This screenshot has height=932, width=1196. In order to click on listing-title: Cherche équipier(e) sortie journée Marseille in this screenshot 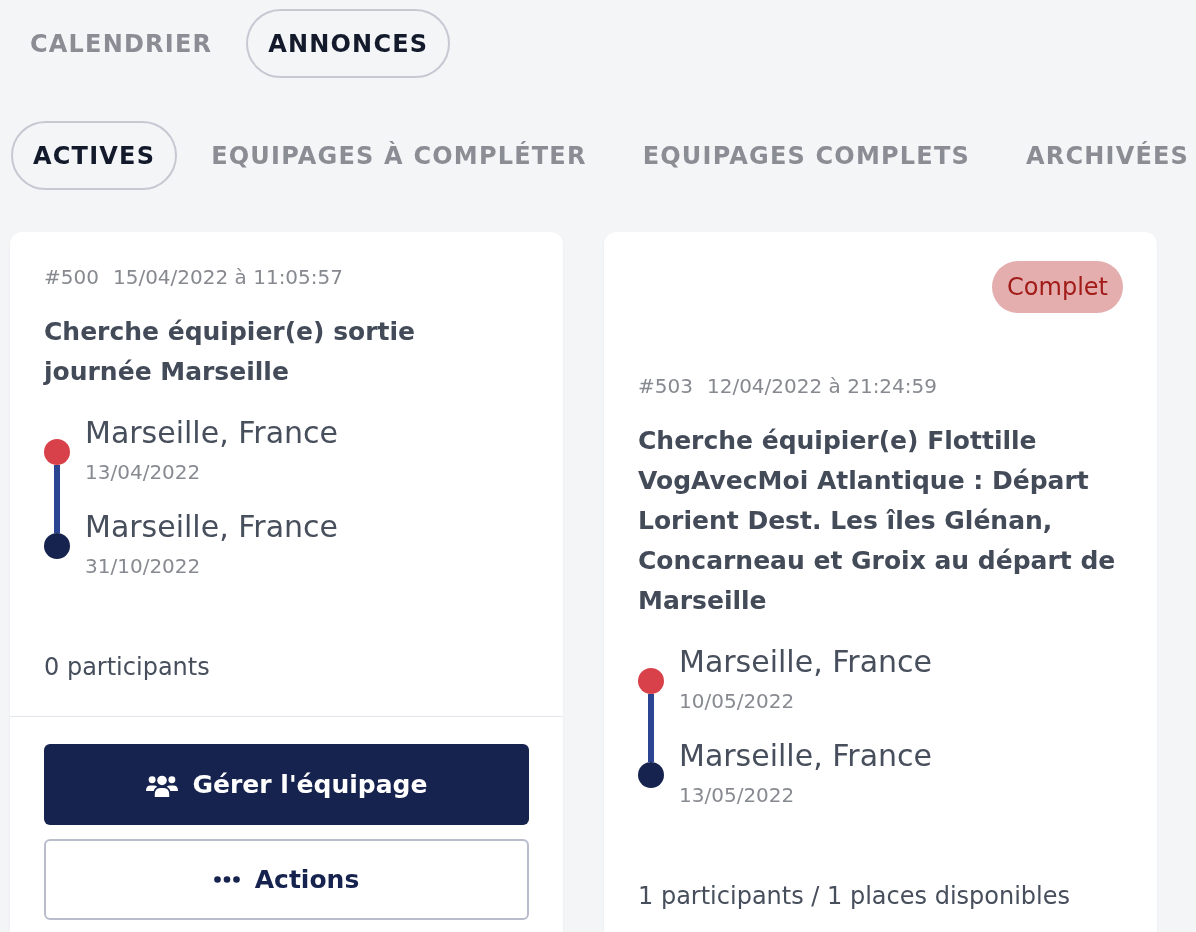, I will do `click(230, 352)`.